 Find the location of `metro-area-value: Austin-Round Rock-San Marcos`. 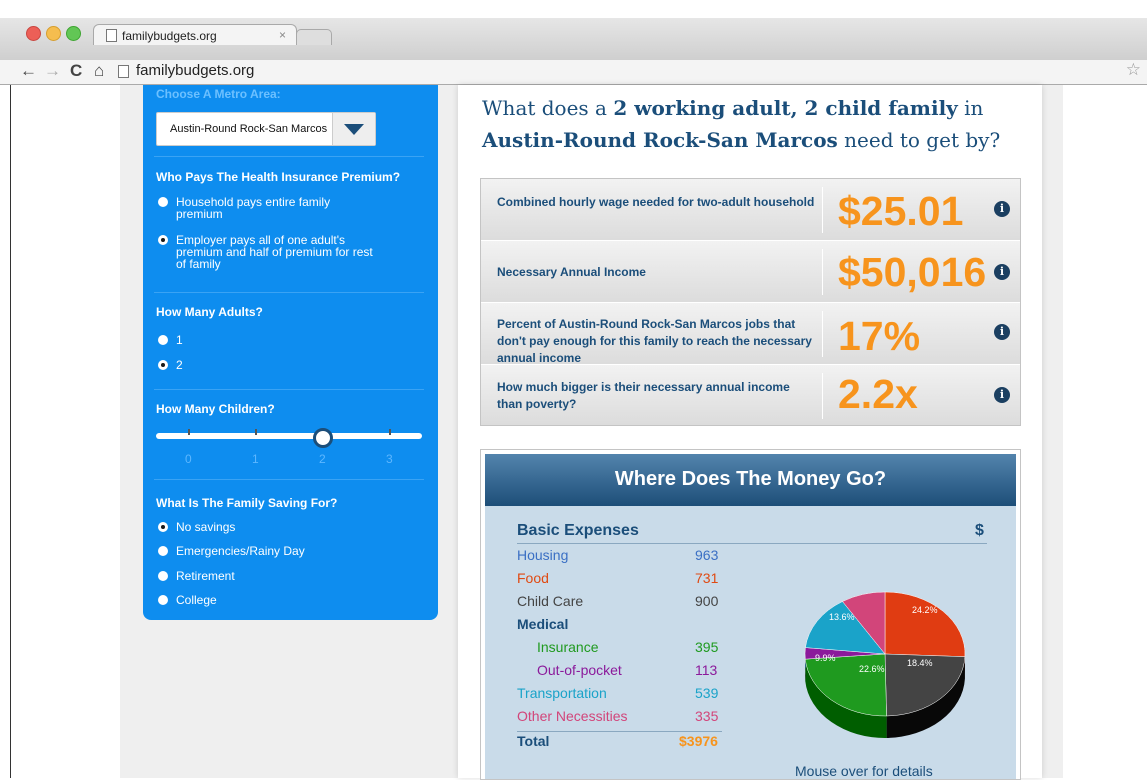

metro-area-value: Austin-Round Rock-San Marcos is located at coordinates (248, 129).